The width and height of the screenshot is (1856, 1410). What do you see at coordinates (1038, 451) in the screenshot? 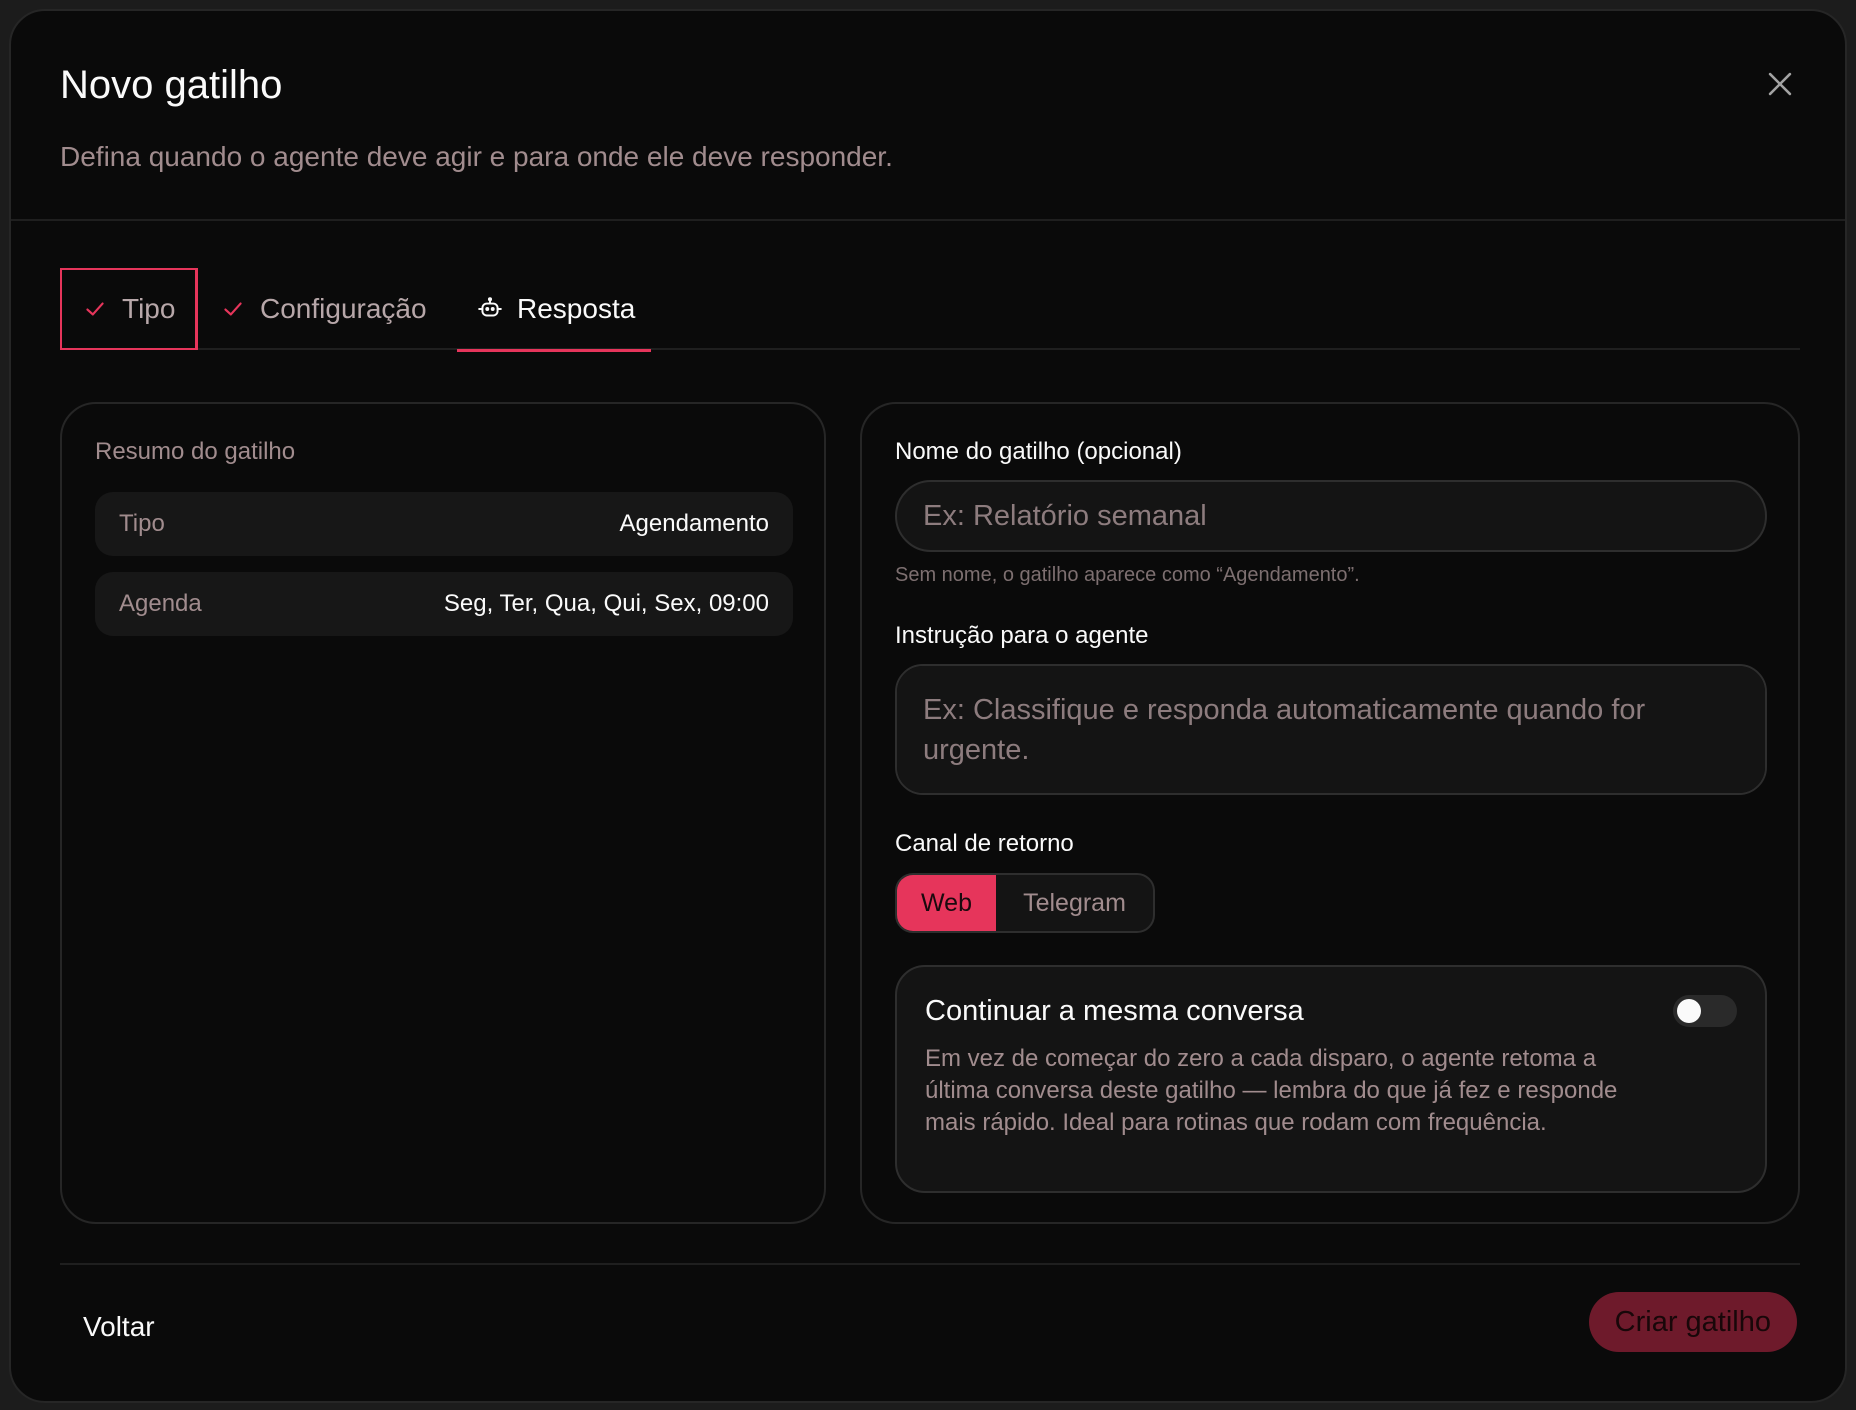
I see `trigger-name-label: Nome do gatilho (opcional)` at bounding box center [1038, 451].